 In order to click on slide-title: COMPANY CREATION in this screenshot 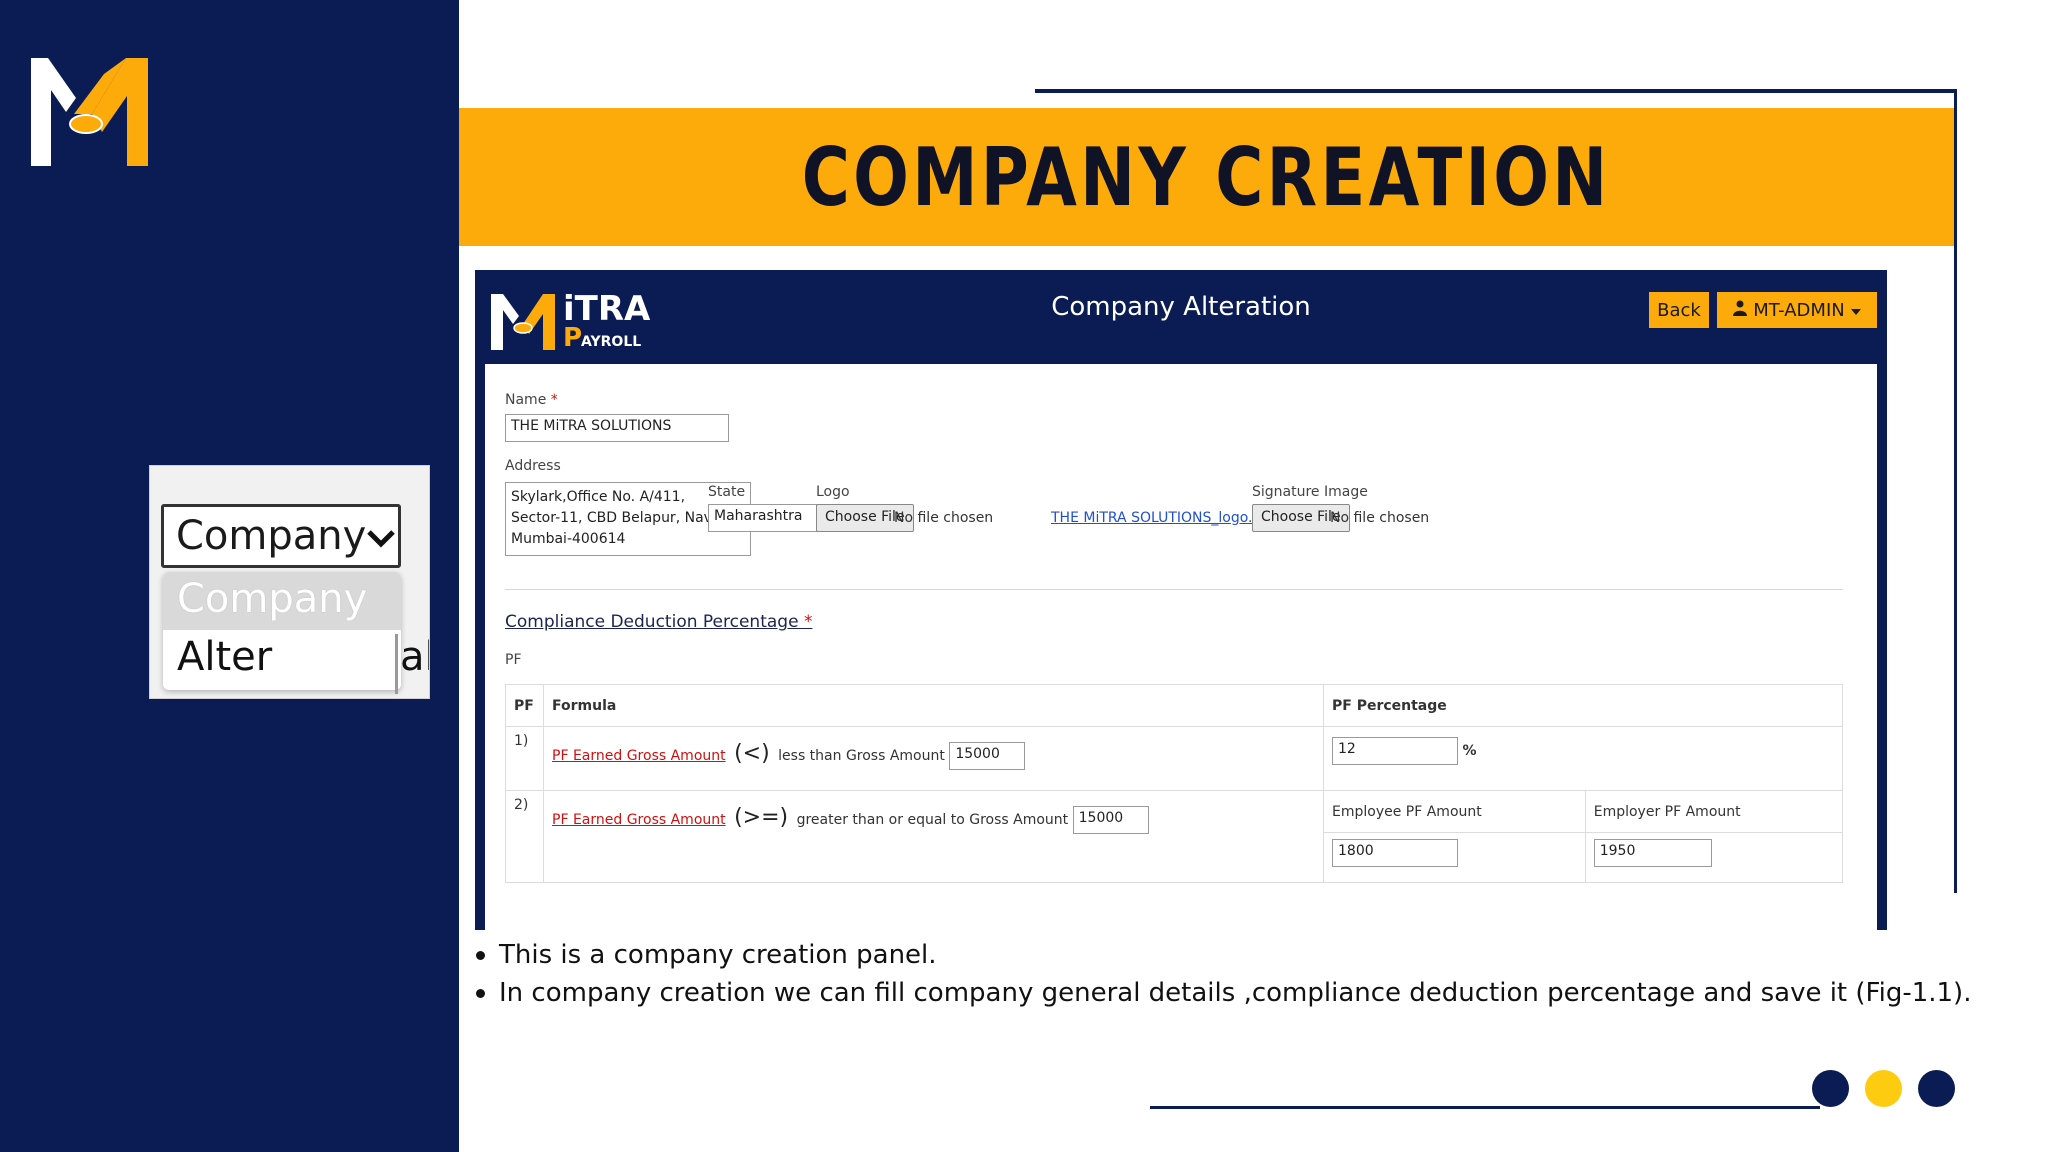, I will do `click(1206, 177)`.